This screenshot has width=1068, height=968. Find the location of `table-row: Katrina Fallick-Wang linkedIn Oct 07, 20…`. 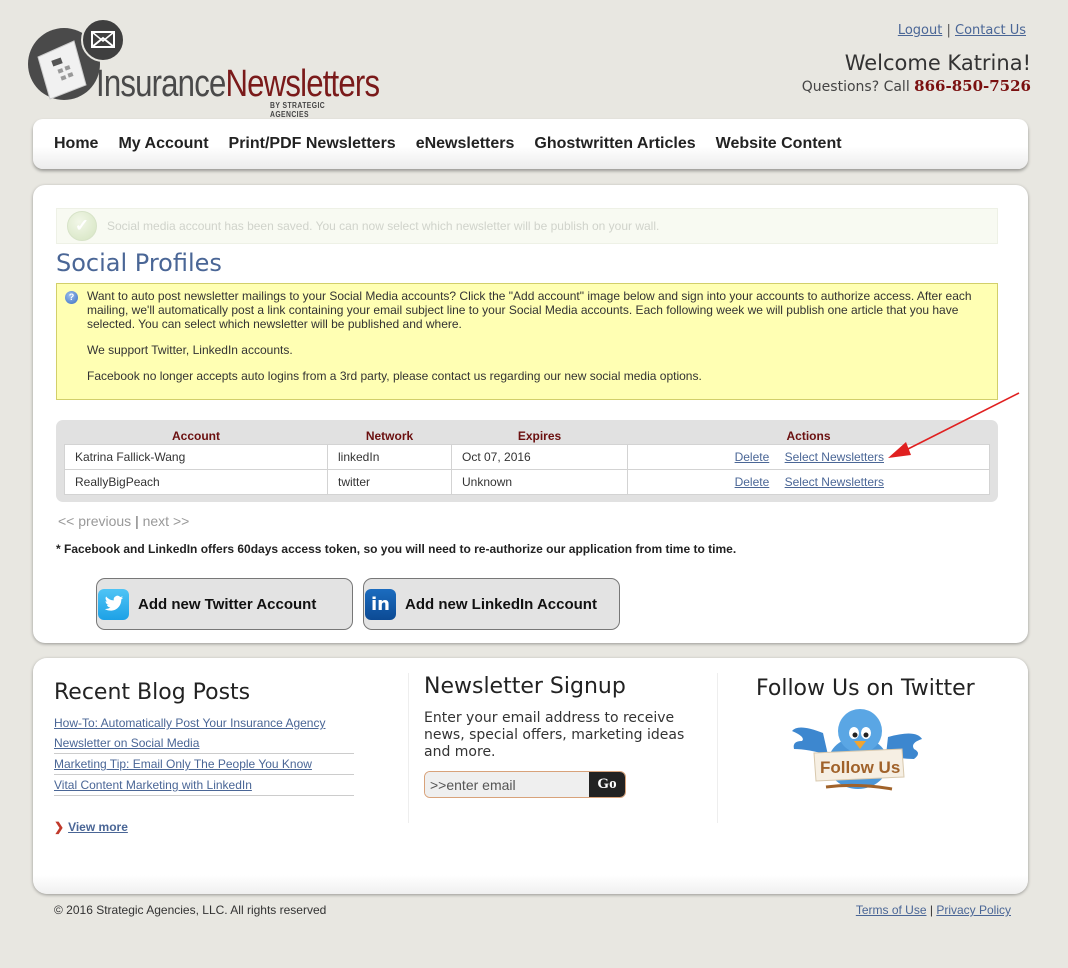

table-row: Katrina Fallick-Wang linkedIn Oct 07, 20… is located at coordinates (527, 456).